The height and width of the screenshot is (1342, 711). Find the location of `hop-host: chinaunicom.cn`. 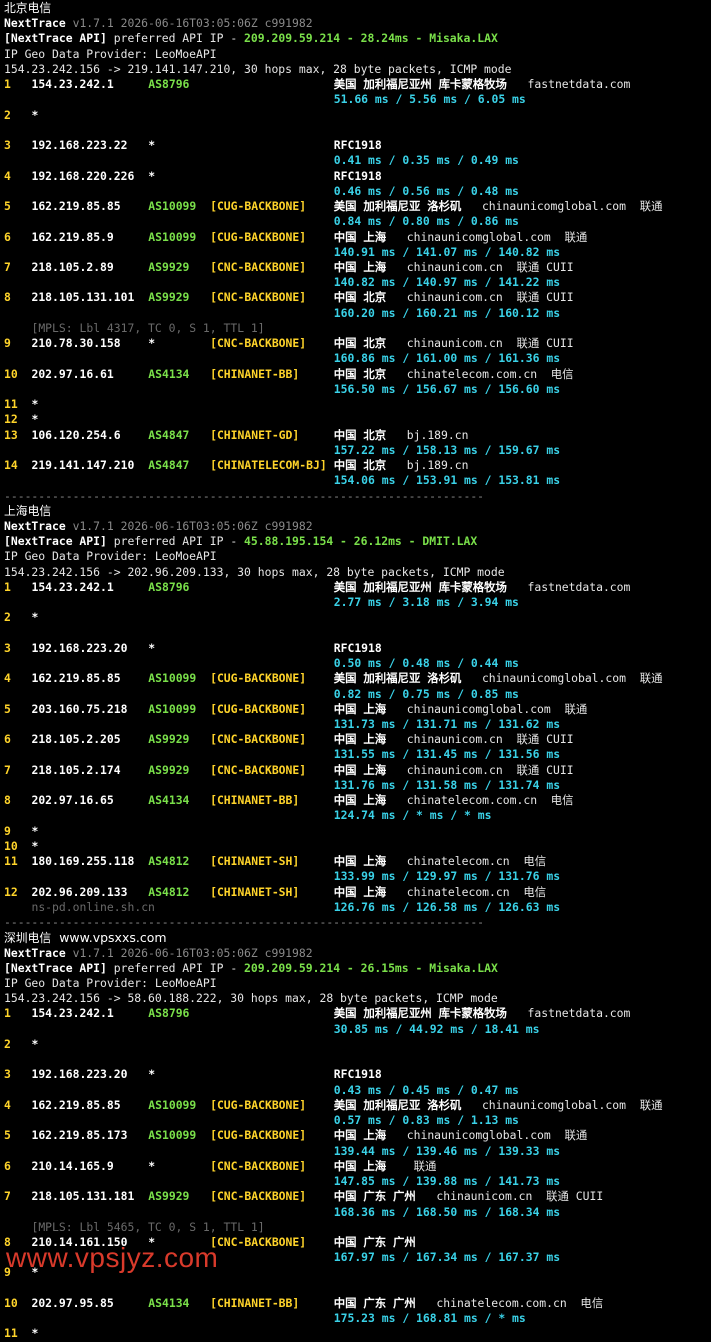

hop-host: chinaunicom.cn is located at coordinates (454, 266).